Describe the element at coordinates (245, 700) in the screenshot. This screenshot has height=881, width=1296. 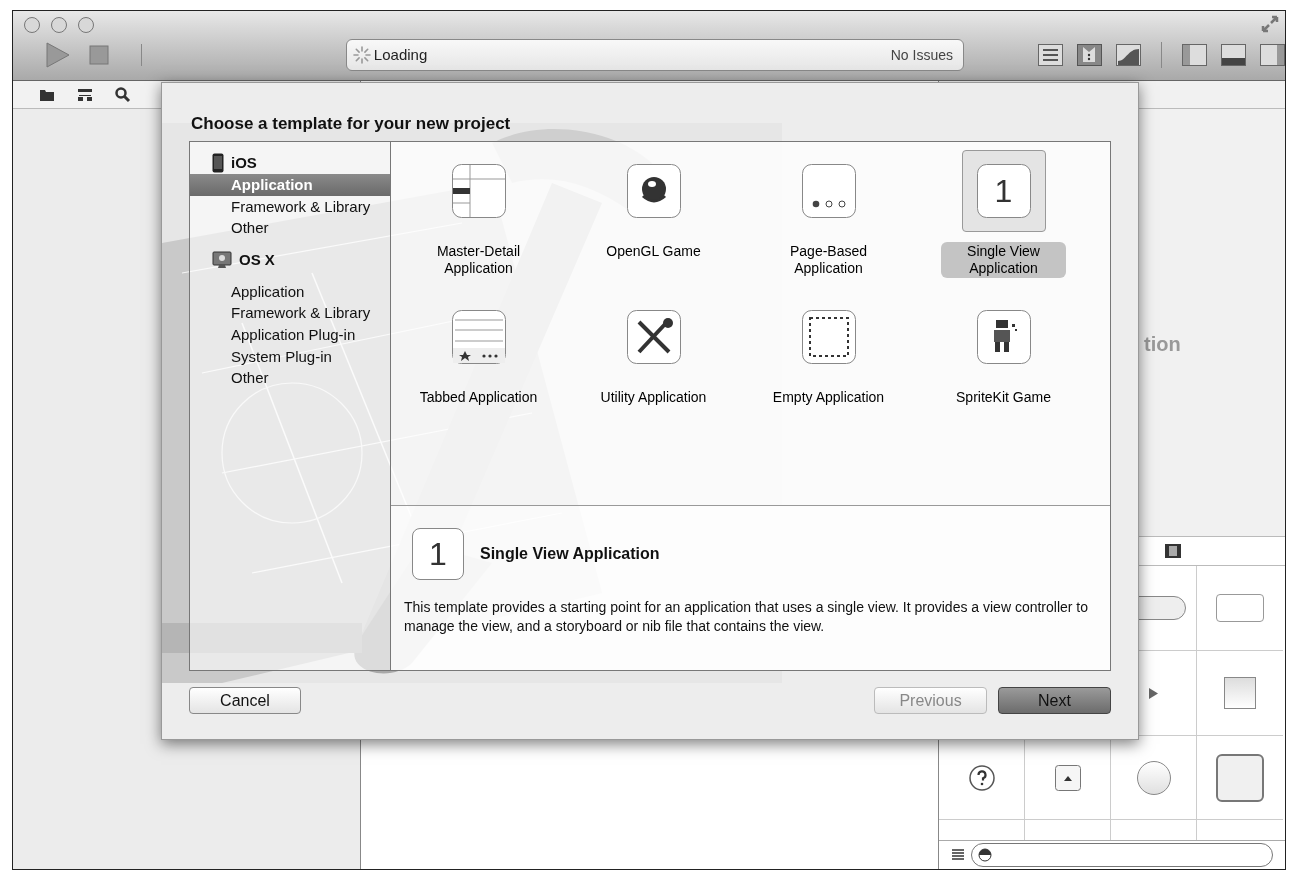
I see `cancel-button: Cancel` at that location.